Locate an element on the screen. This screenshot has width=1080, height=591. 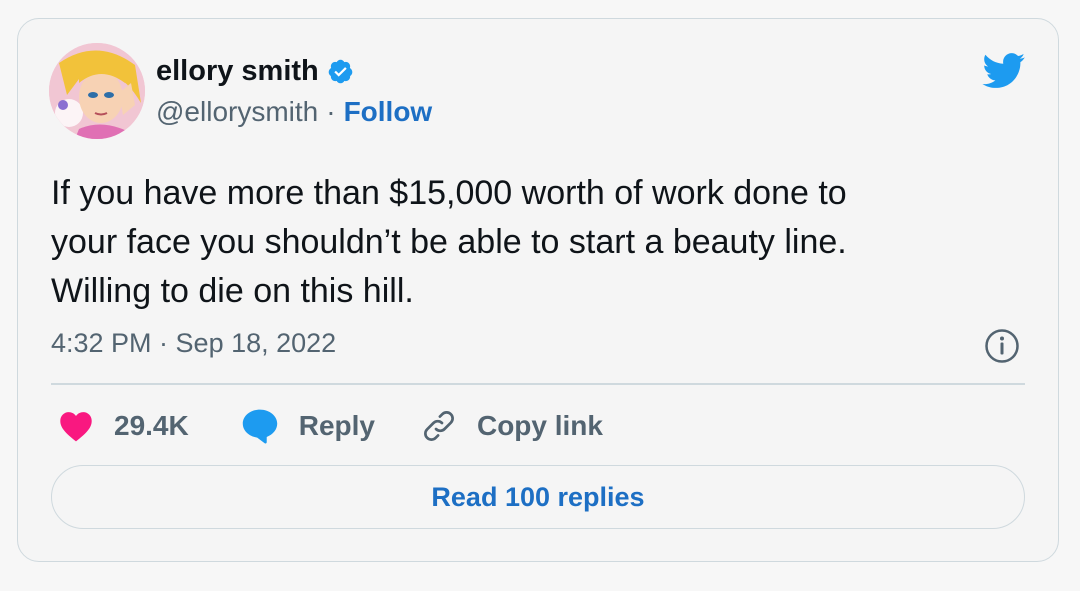
read-replies-button: Read 100 replies is located at coordinates (538, 497).